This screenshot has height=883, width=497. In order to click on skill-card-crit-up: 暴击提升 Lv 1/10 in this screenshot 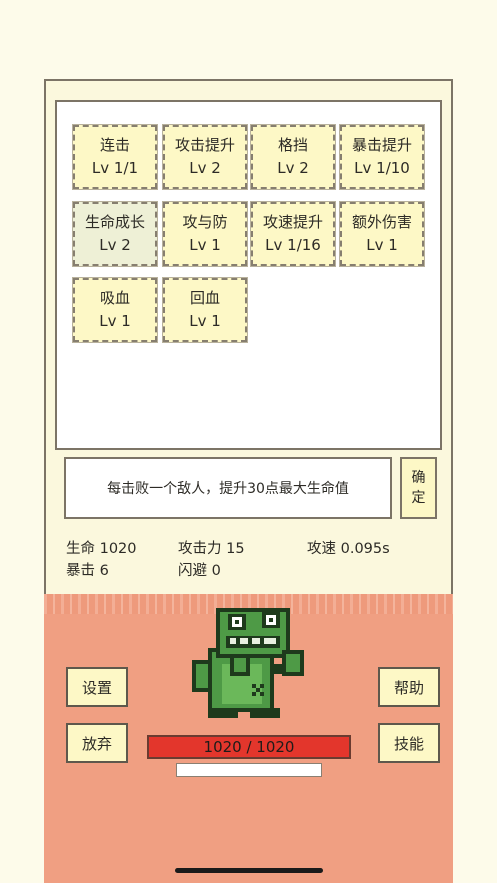, I will do `click(382, 157)`.